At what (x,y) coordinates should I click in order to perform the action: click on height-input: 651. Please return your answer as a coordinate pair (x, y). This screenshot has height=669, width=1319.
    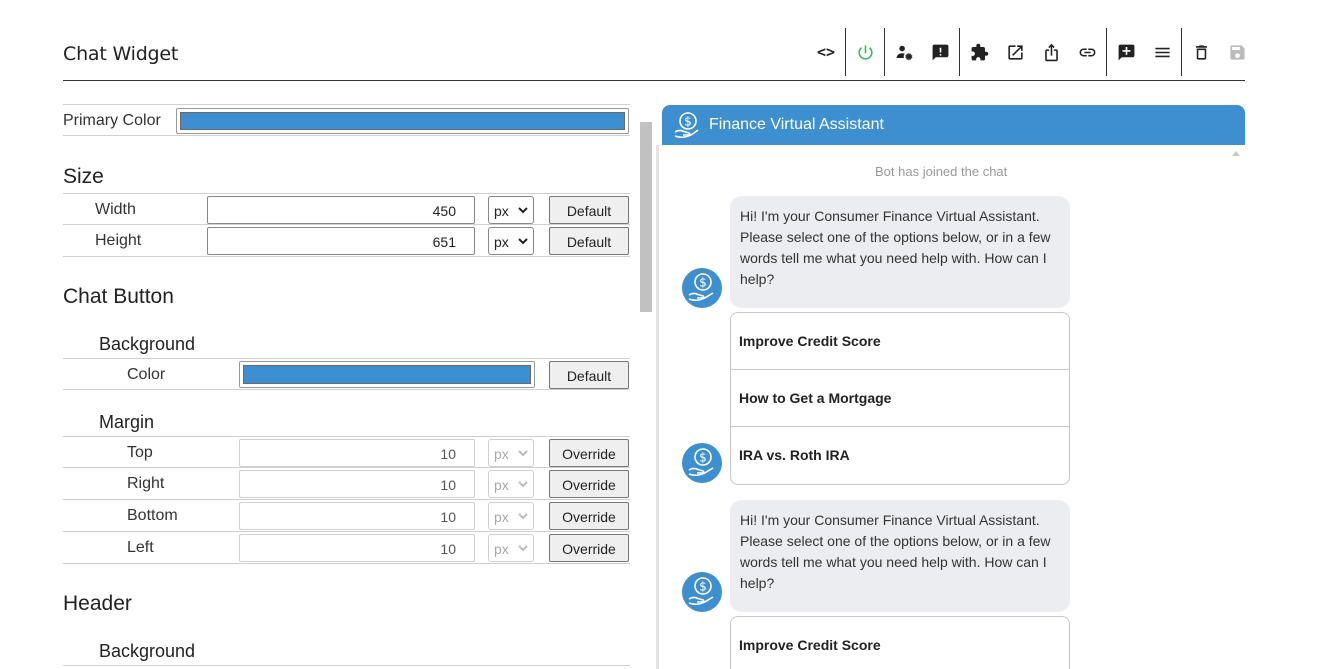
    Looking at the image, I should click on (341, 241).